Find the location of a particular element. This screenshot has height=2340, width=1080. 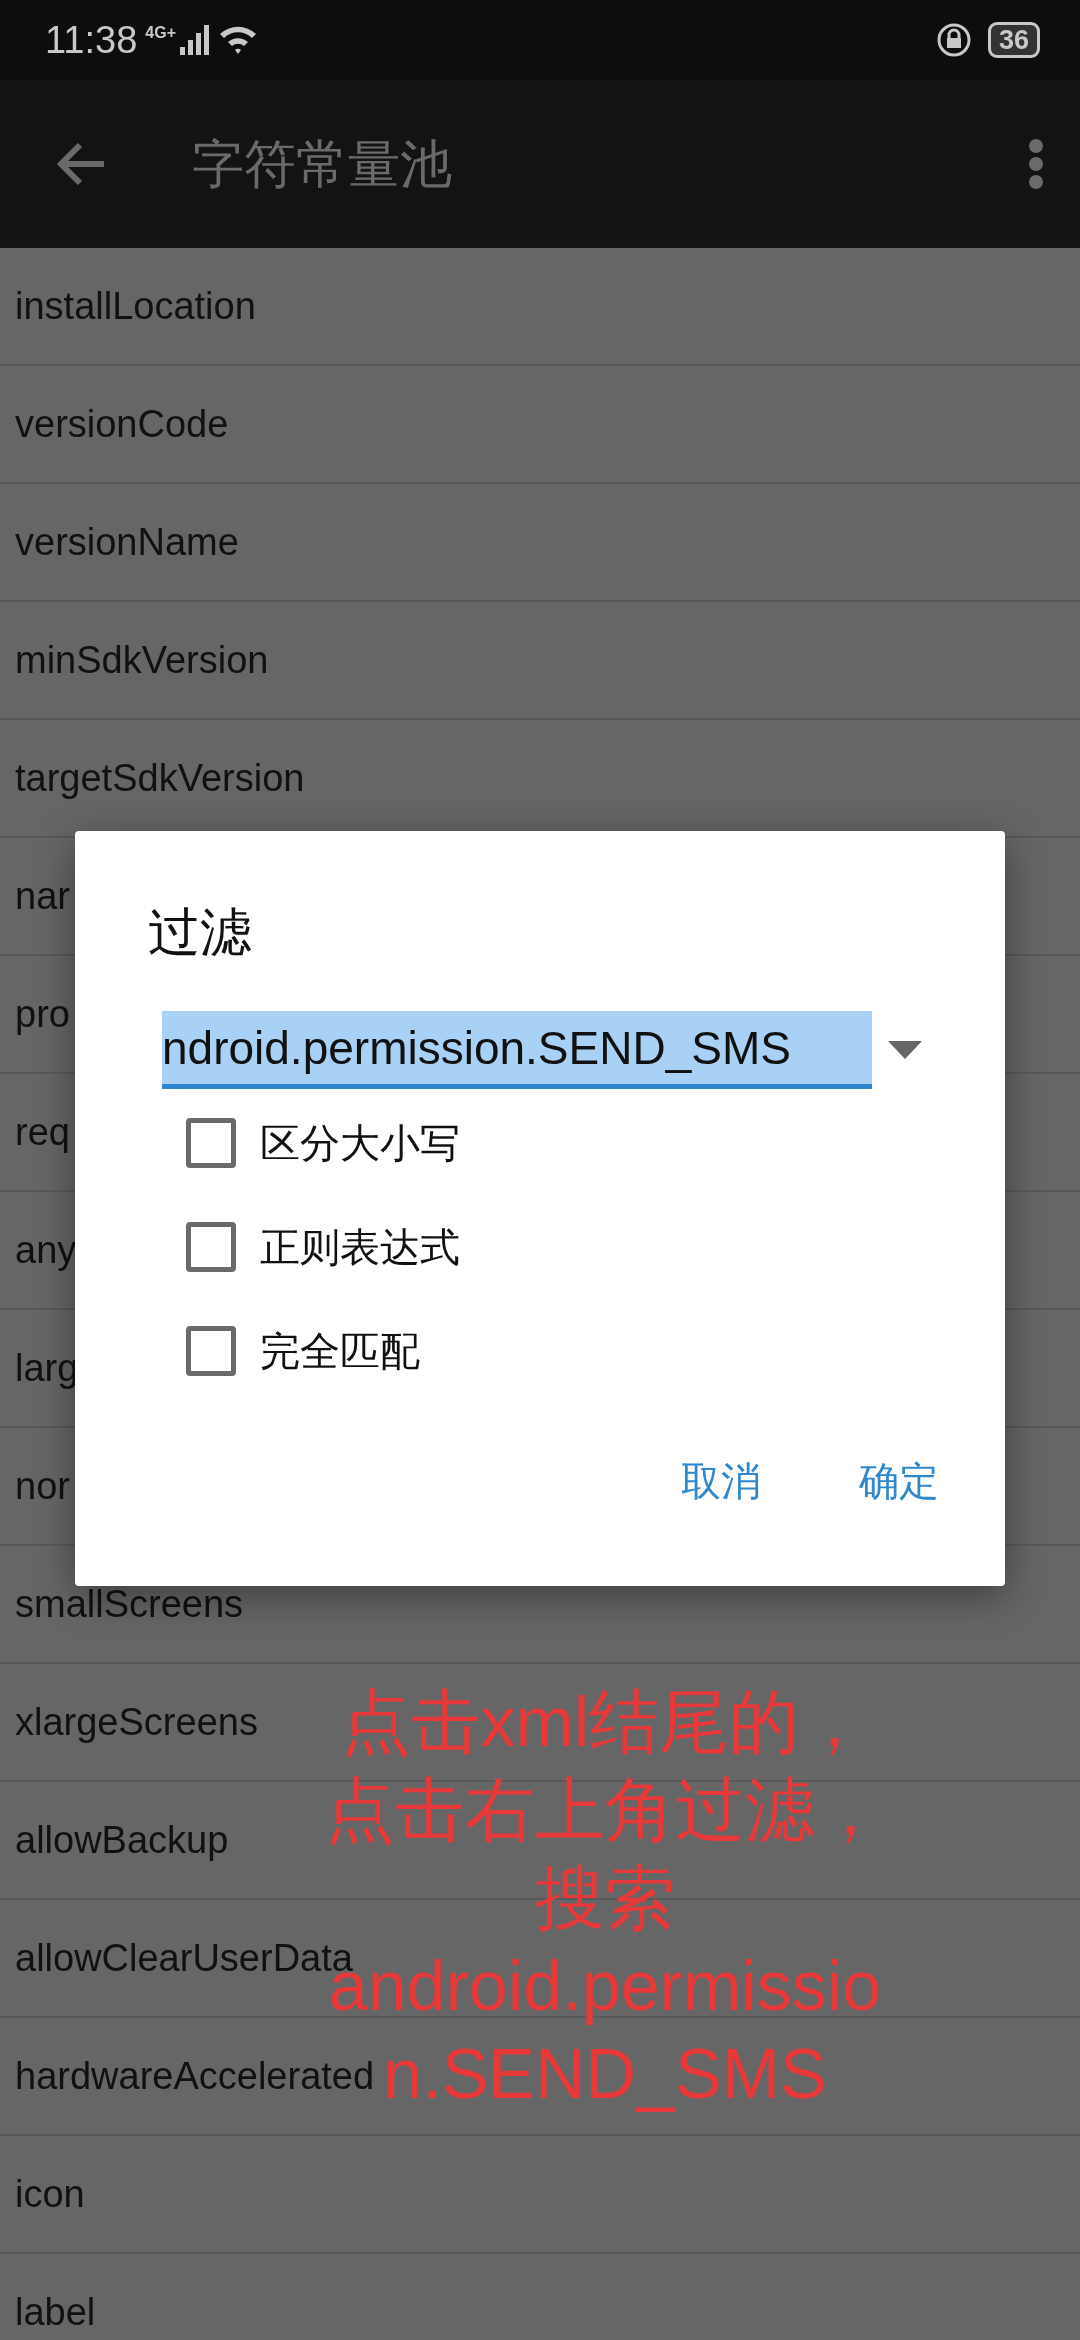

dialog-title: 过滤 is located at coordinates (200, 932).